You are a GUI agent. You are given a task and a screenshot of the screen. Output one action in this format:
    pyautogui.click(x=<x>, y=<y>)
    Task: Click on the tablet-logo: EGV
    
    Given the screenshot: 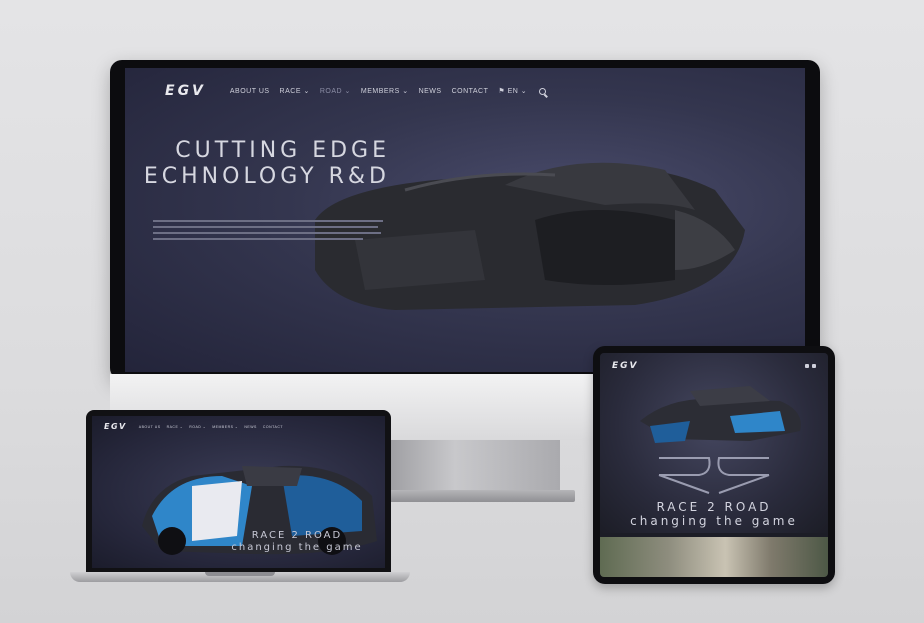 What is the action you would take?
    pyautogui.click(x=625, y=366)
    